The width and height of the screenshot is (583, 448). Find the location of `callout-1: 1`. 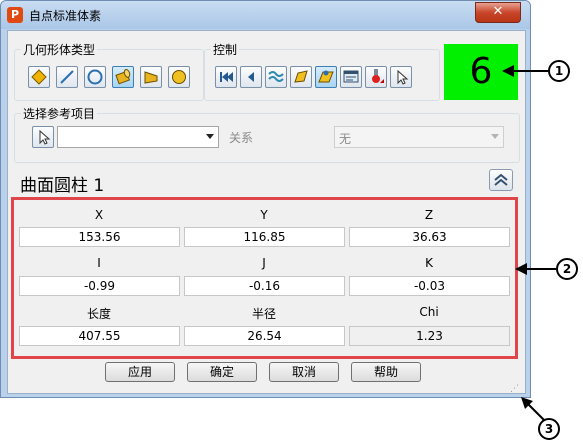

callout-1: 1 is located at coordinates (559, 71).